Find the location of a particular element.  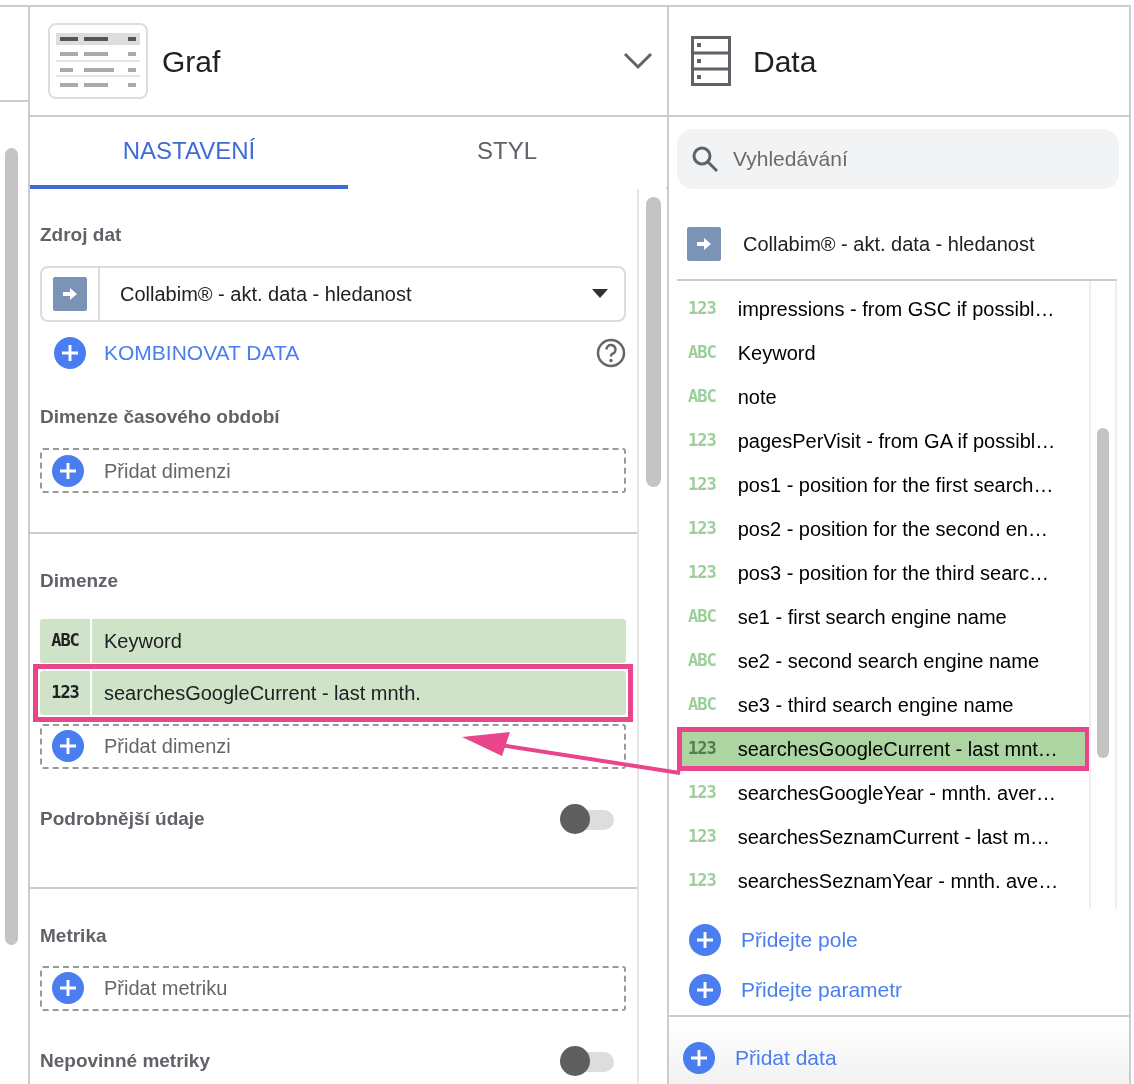

caret-down-icon is located at coordinates (600, 293).